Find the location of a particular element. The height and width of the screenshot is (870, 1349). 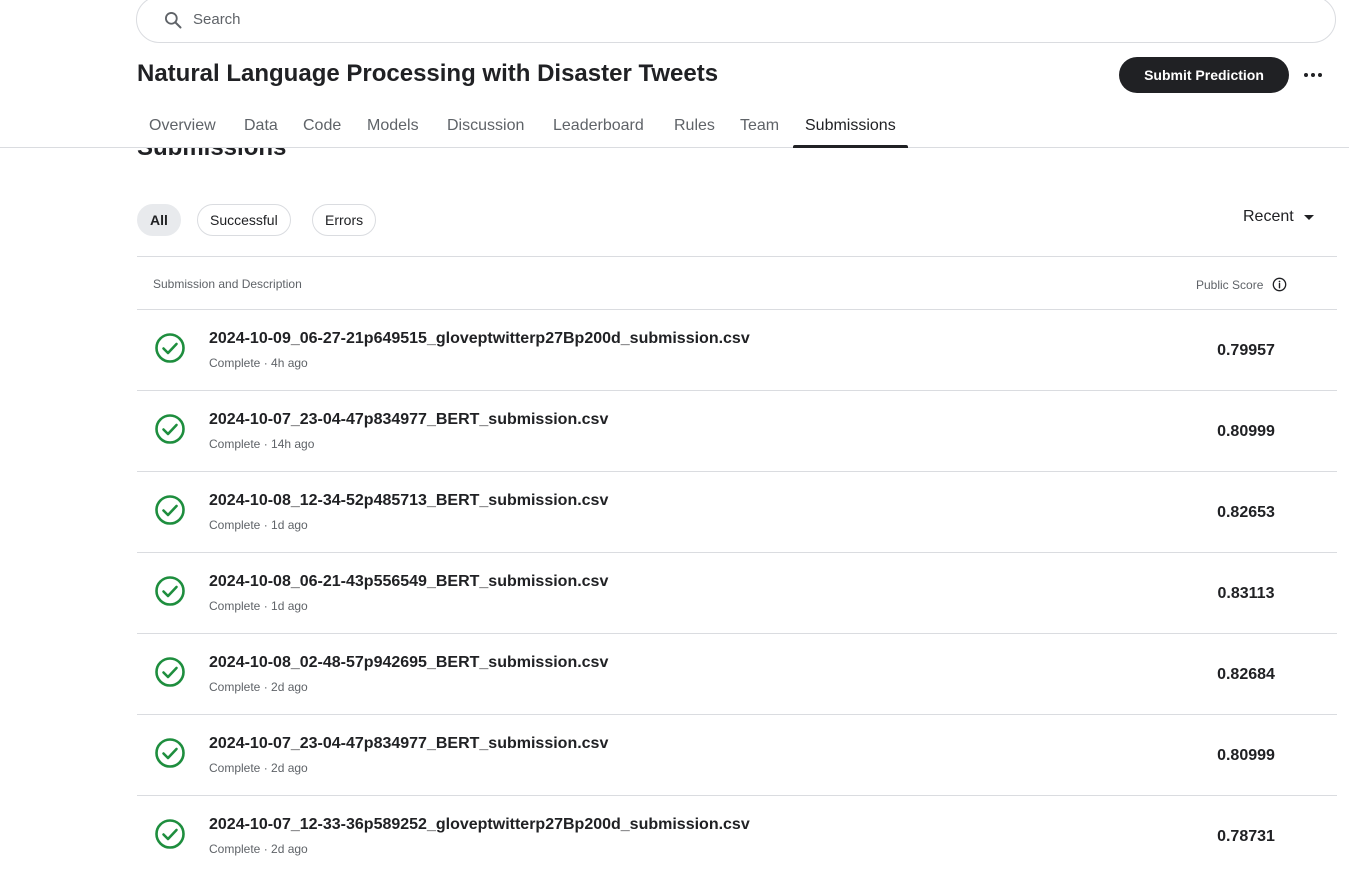

column-header-score: Public Score is located at coordinates (1241, 284).